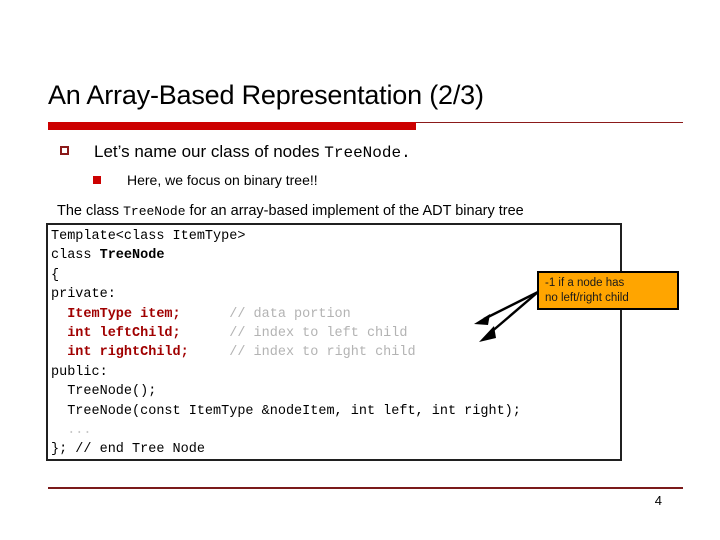  What do you see at coordinates (148, 236) in the screenshot?
I see `code-token-plain: Template<class ItemType>` at bounding box center [148, 236].